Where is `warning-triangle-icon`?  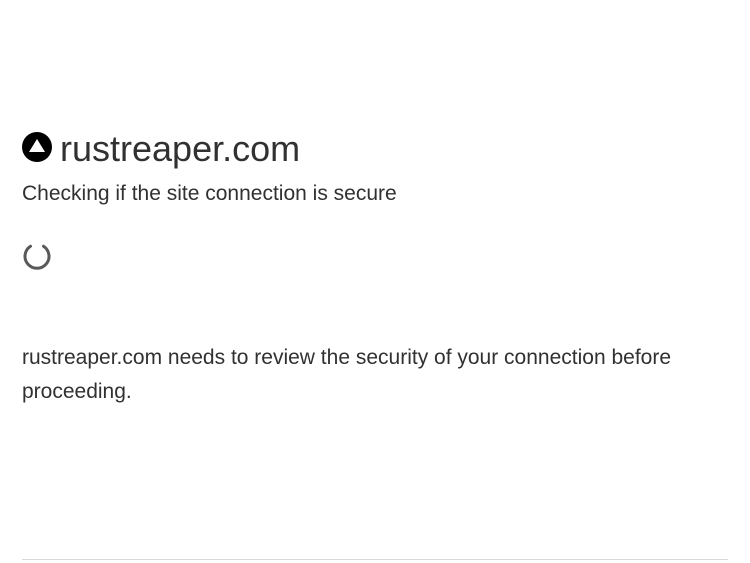 warning-triangle-icon is located at coordinates (37, 147).